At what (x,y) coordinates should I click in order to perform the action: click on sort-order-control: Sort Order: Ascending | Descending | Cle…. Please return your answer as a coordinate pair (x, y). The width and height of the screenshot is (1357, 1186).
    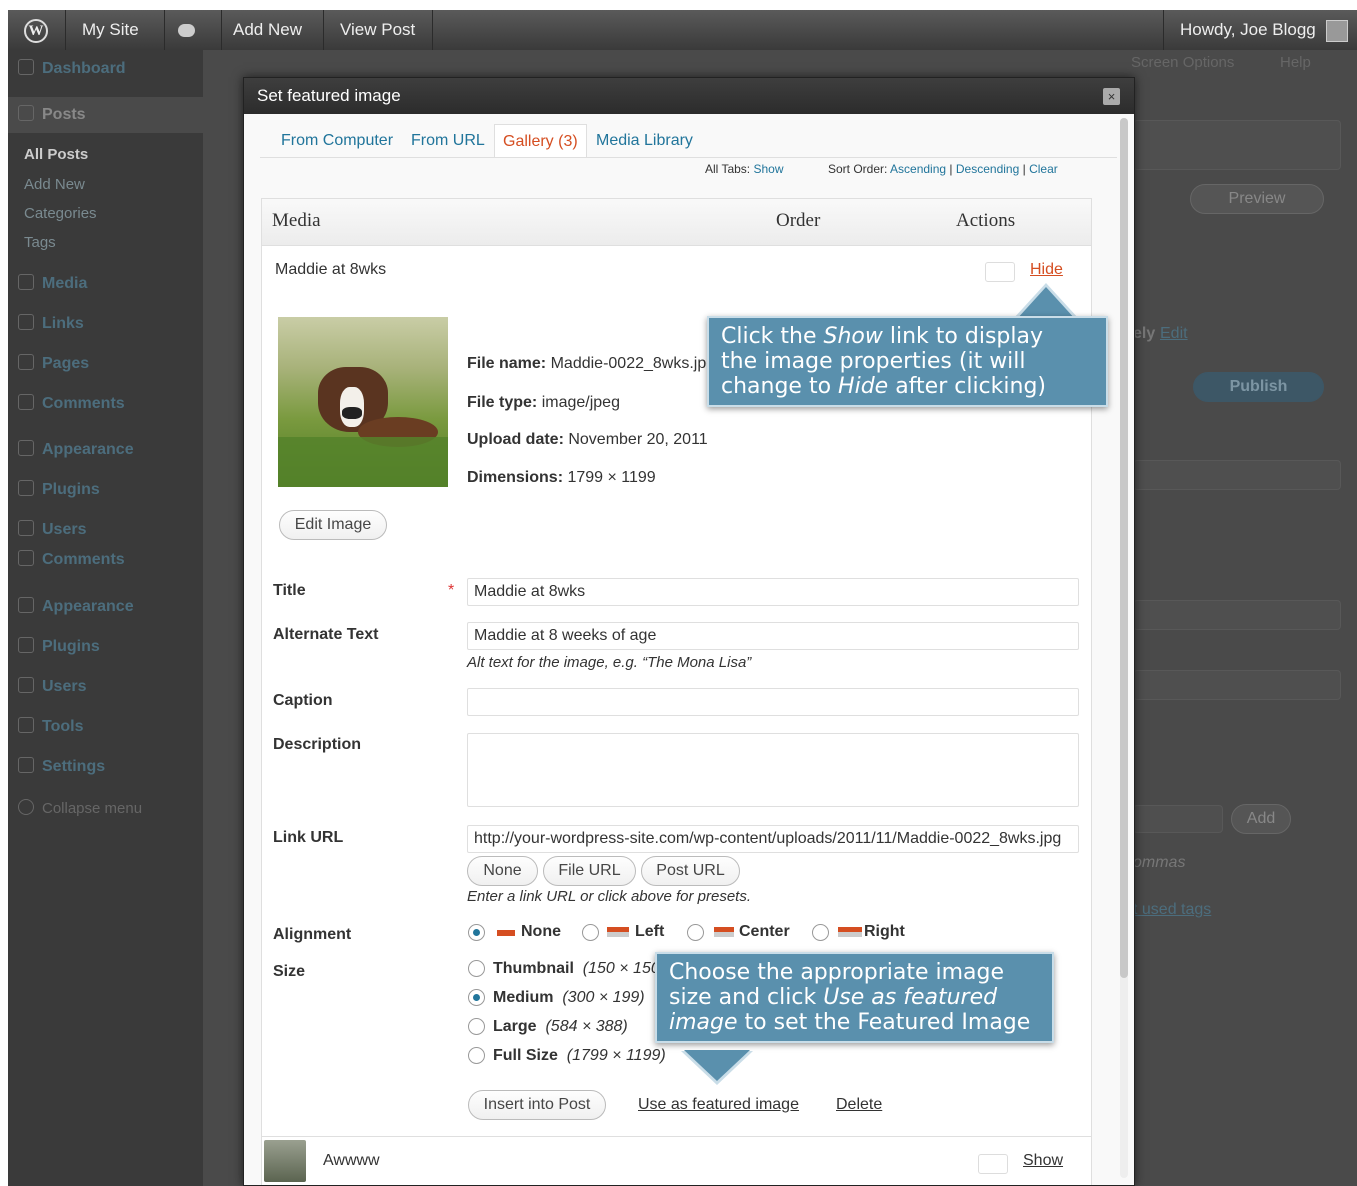
    Looking at the image, I should click on (943, 169).